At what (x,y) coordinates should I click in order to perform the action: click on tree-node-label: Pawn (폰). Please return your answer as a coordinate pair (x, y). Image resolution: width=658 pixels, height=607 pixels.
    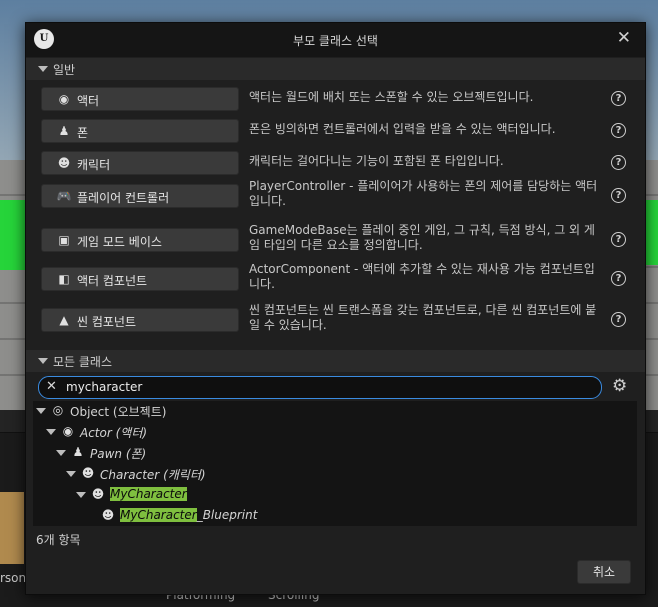
    Looking at the image, I should click on (118, 453).